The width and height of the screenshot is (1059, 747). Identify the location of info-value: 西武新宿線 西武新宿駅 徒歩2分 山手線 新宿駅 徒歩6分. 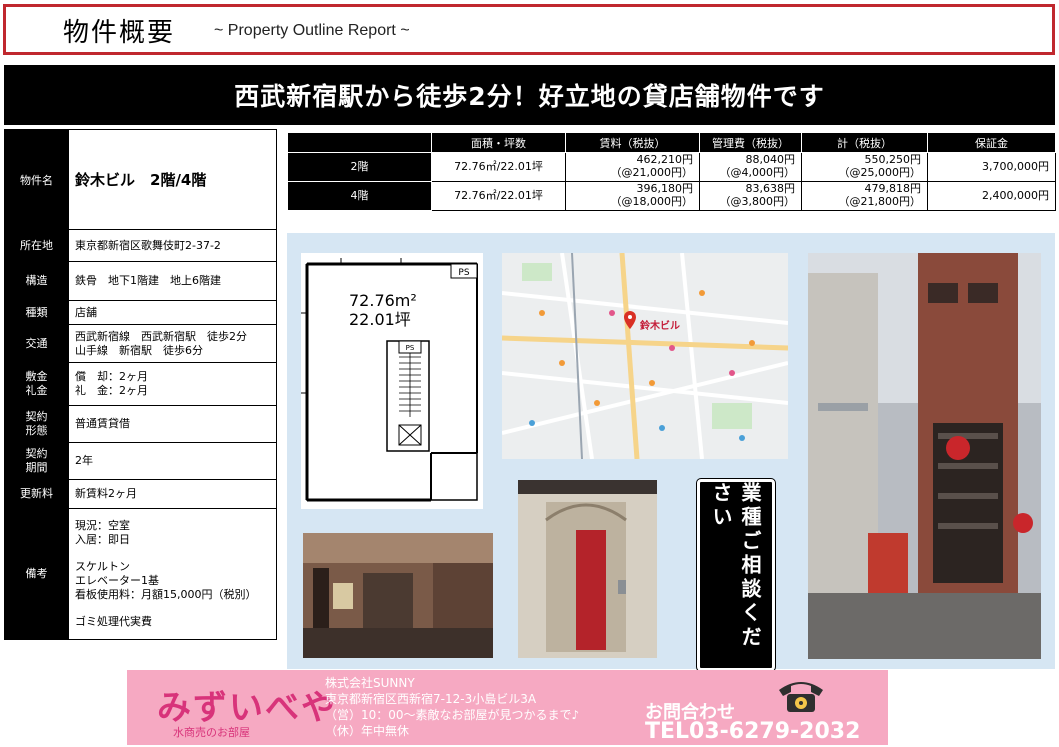
(172, 343).